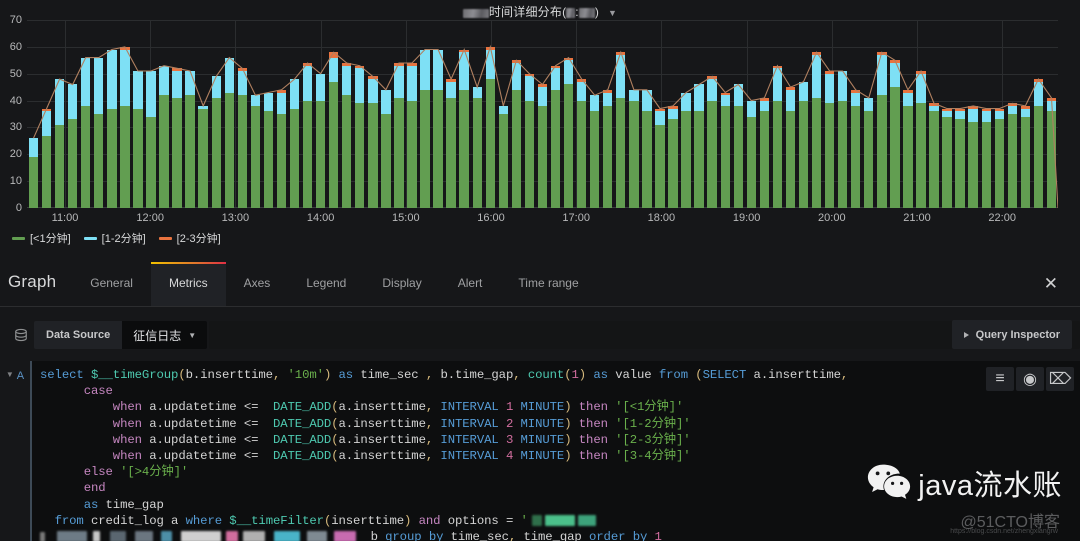 The height and width of the screenshot is (541, 1080). Describe the element at coordinates (1002, 218) in the screenshot. I see `x-axis-tick-label: 22:00` at that location.